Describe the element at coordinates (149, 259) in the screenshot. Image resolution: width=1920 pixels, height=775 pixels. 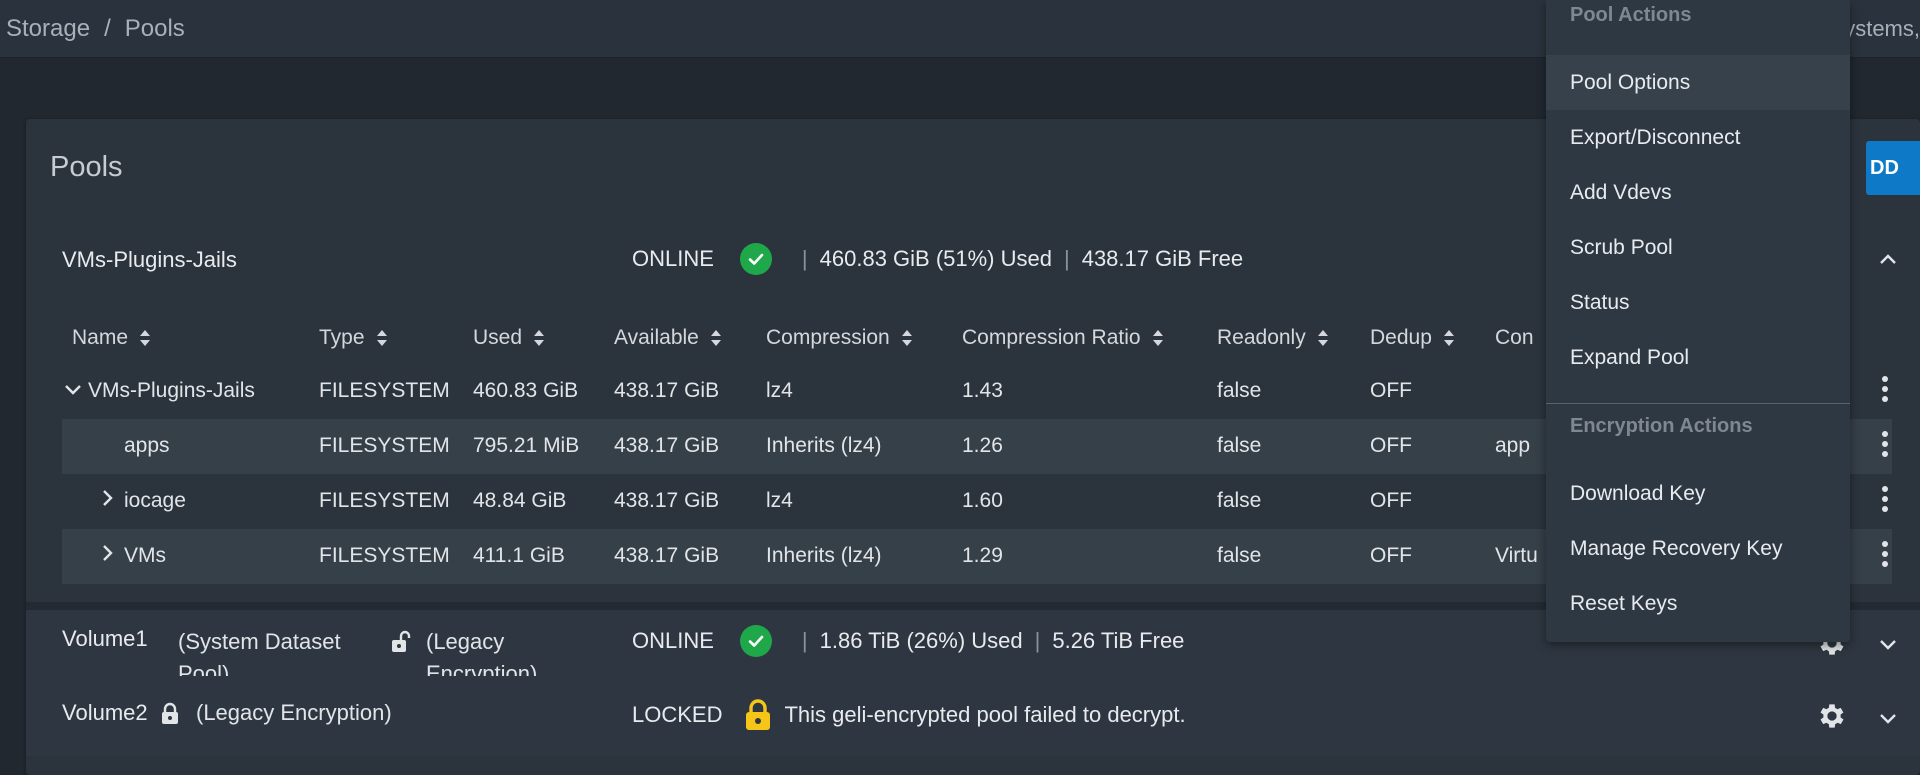
I see `pool-name: VMs-Plugins-Jails` at that location.